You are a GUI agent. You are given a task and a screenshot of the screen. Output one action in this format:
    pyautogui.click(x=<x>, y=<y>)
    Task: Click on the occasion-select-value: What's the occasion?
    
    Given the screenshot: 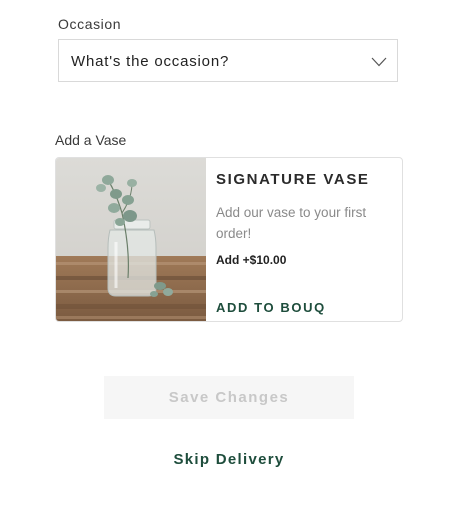 What is the action you would take?
    pyautogui.click(x=150, y=61)
    